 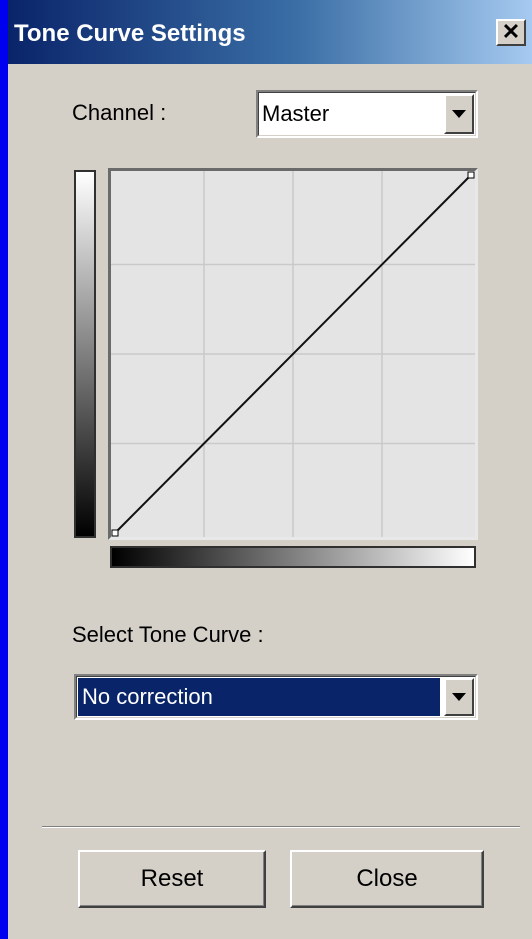 What do you see at coordinates (130, 33) in the screenshot?
I see `window-title: Tone Curve Settings` at bounding box center [130, 33].